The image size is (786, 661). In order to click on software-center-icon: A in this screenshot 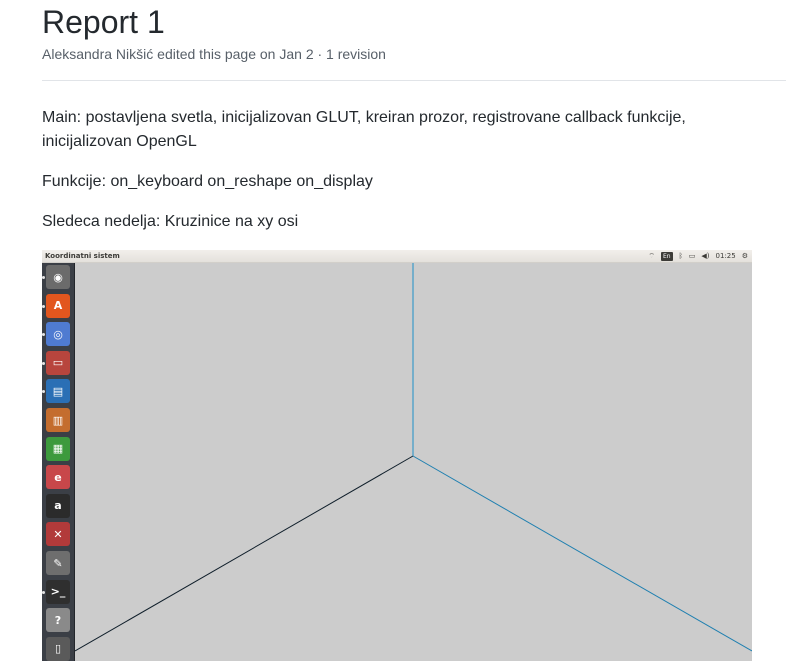, I will do `click(58, 305)`.